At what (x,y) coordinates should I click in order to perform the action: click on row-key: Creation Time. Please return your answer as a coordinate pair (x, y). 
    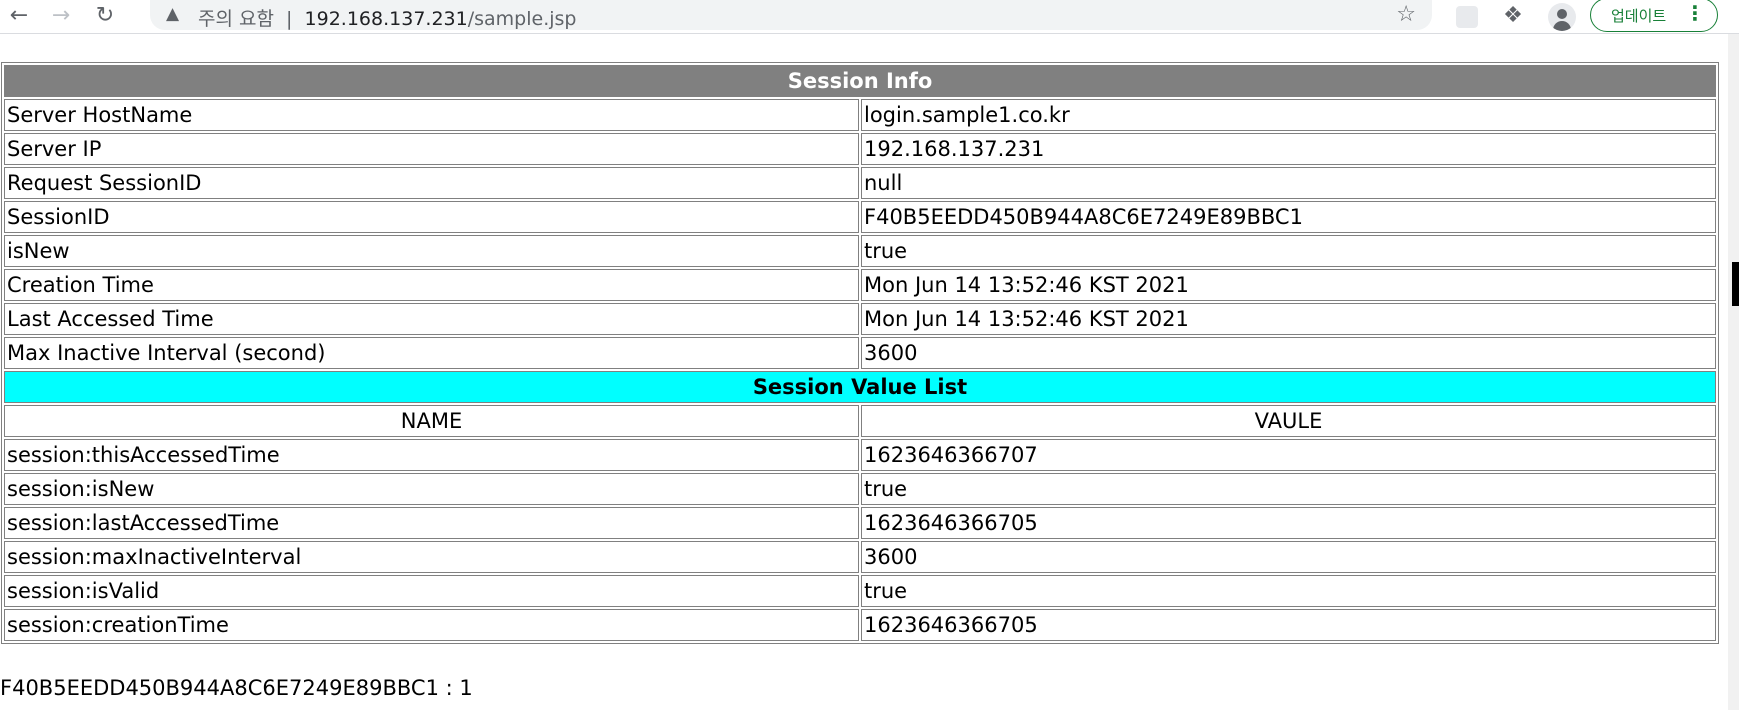
    Looking at the image, I should click on (431, 285).